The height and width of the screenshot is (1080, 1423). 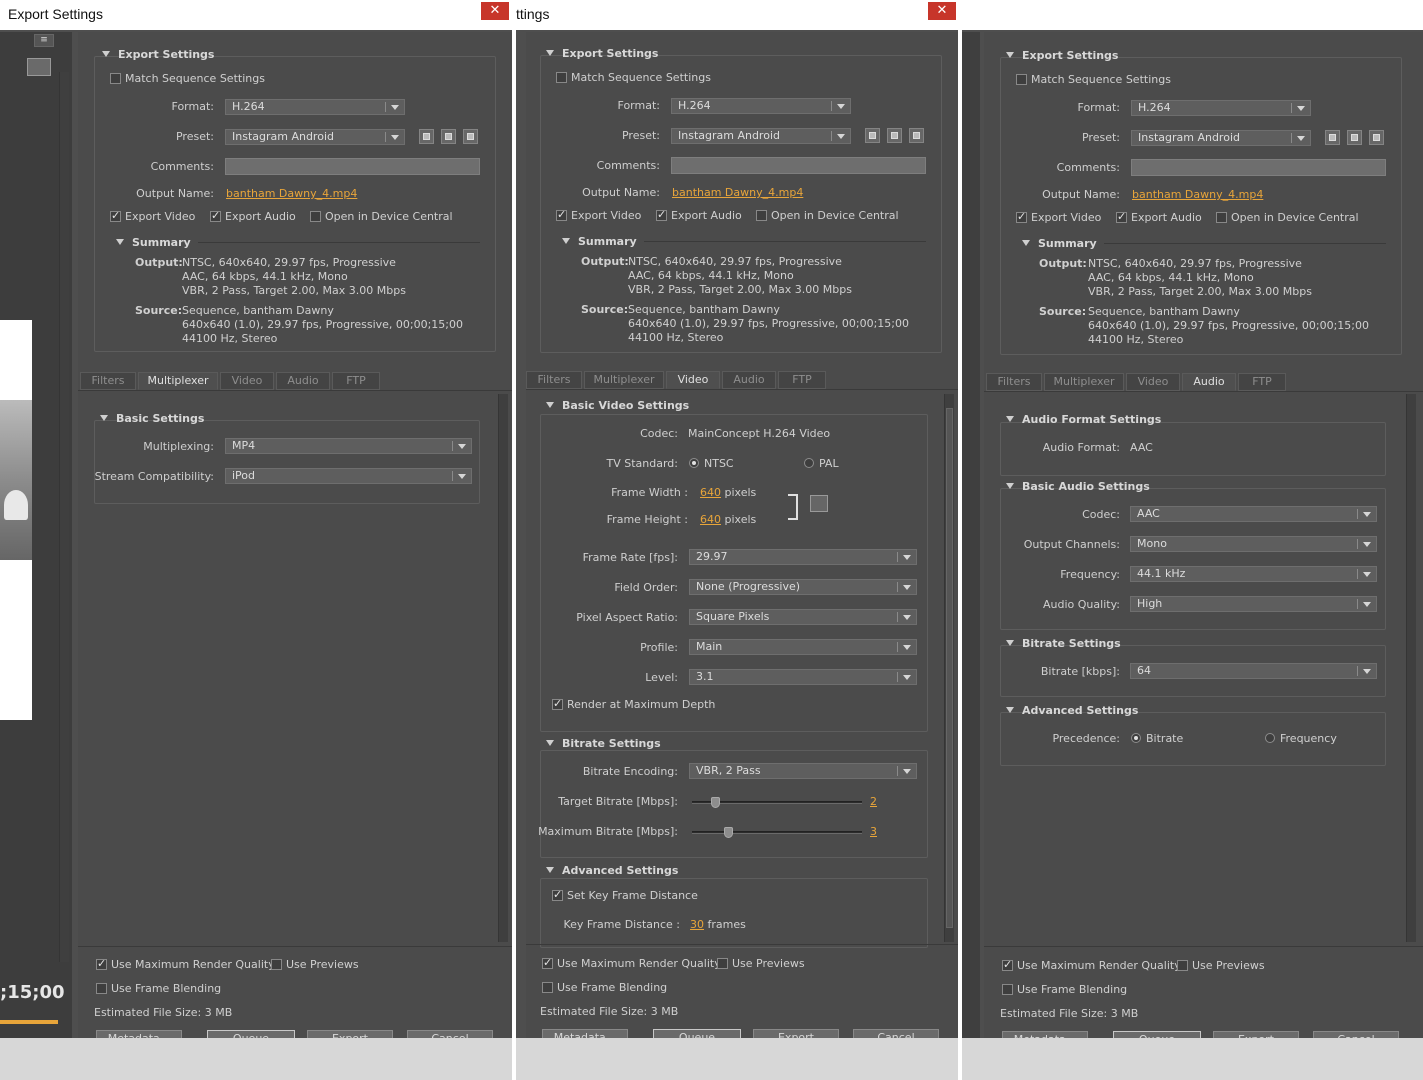 What do you see at coordinates (29, 1022) in the screenshot?
I see `timeline-bar` at bounding box center [29, 1022].